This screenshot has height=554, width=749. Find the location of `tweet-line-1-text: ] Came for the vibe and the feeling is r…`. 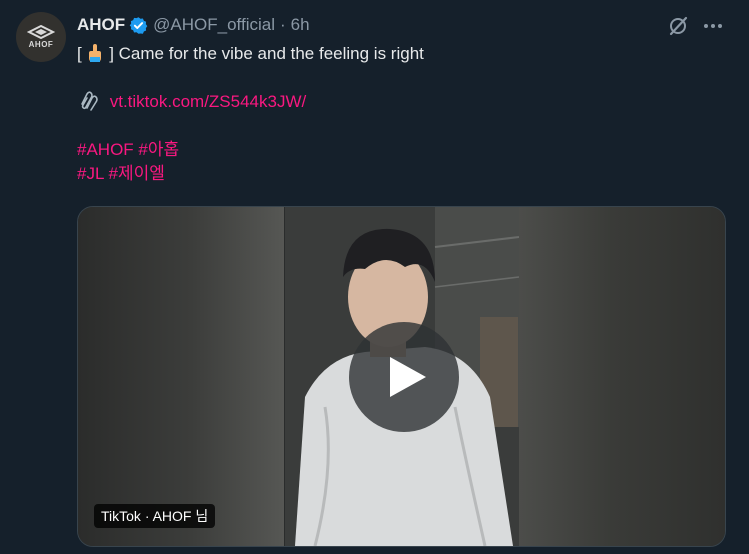

tweet-line-1-text: ] Came for the vibe and the feeling is r… is located at coordinates (266, 53).